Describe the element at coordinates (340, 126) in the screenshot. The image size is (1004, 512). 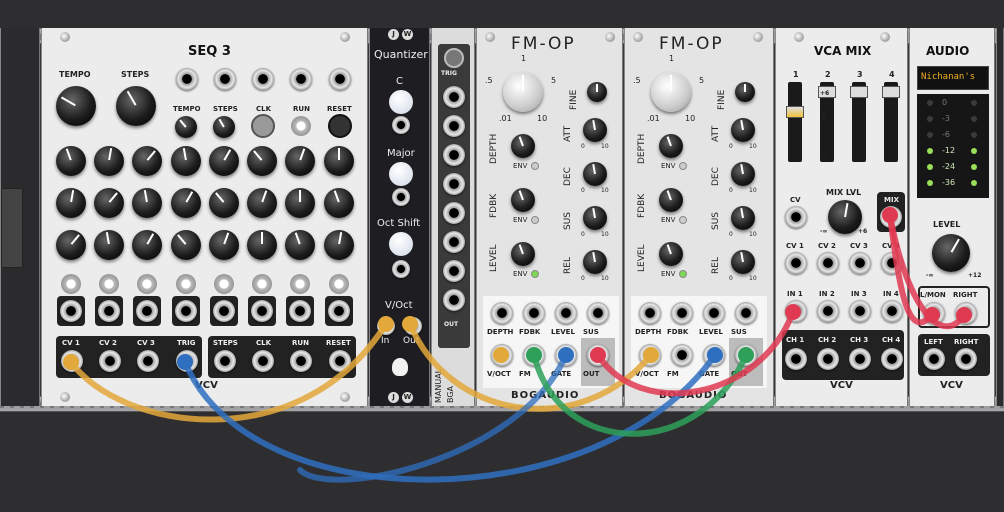
I see `reset-button` at that location.